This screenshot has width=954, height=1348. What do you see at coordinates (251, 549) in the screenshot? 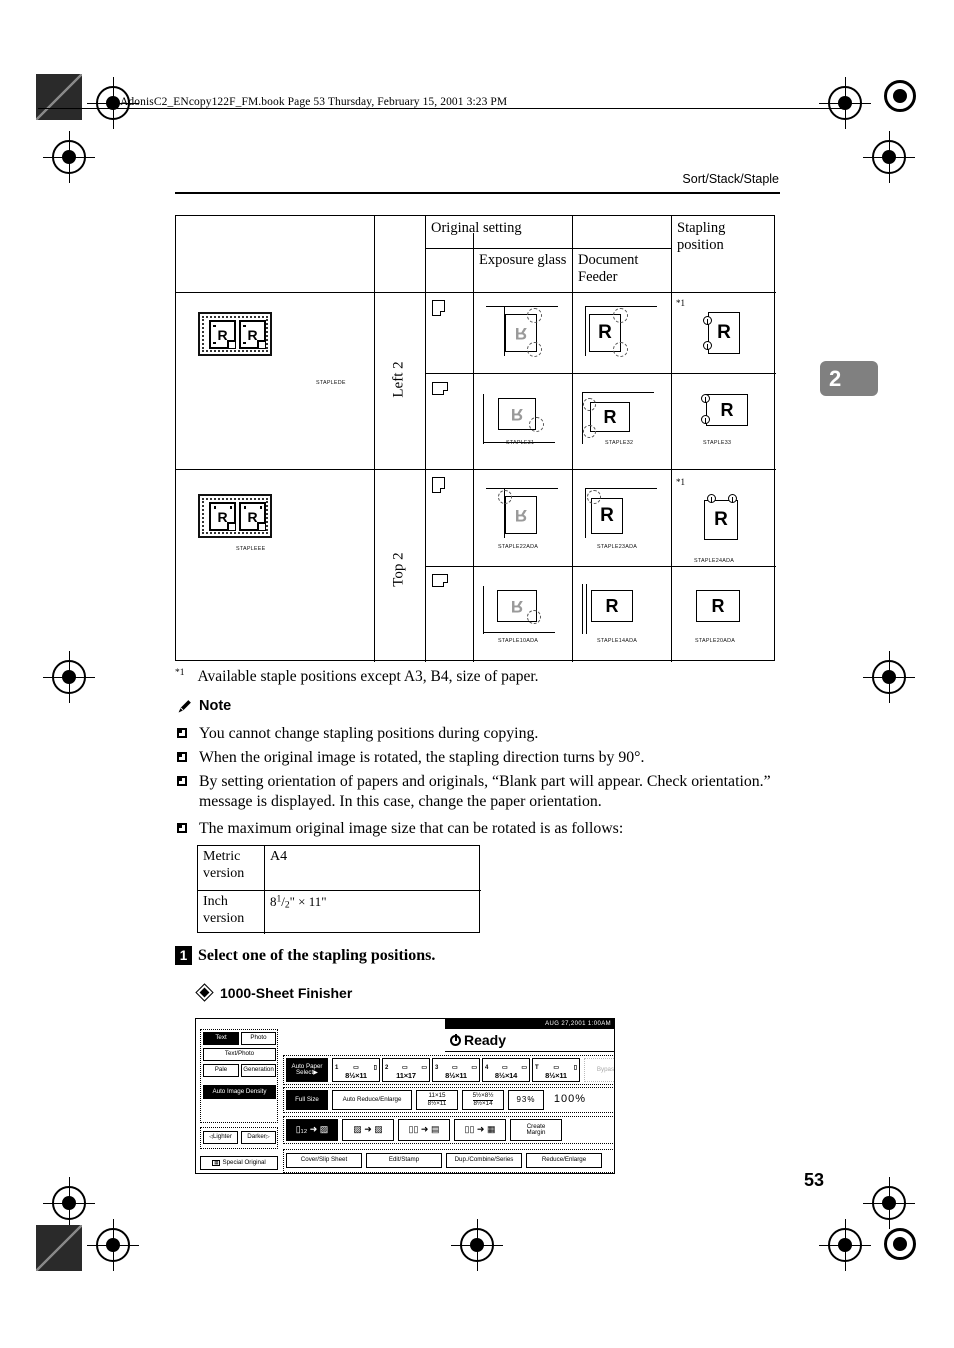
I see `caption-stapleee: STAPLEEE` at bounding box center [251, 549].